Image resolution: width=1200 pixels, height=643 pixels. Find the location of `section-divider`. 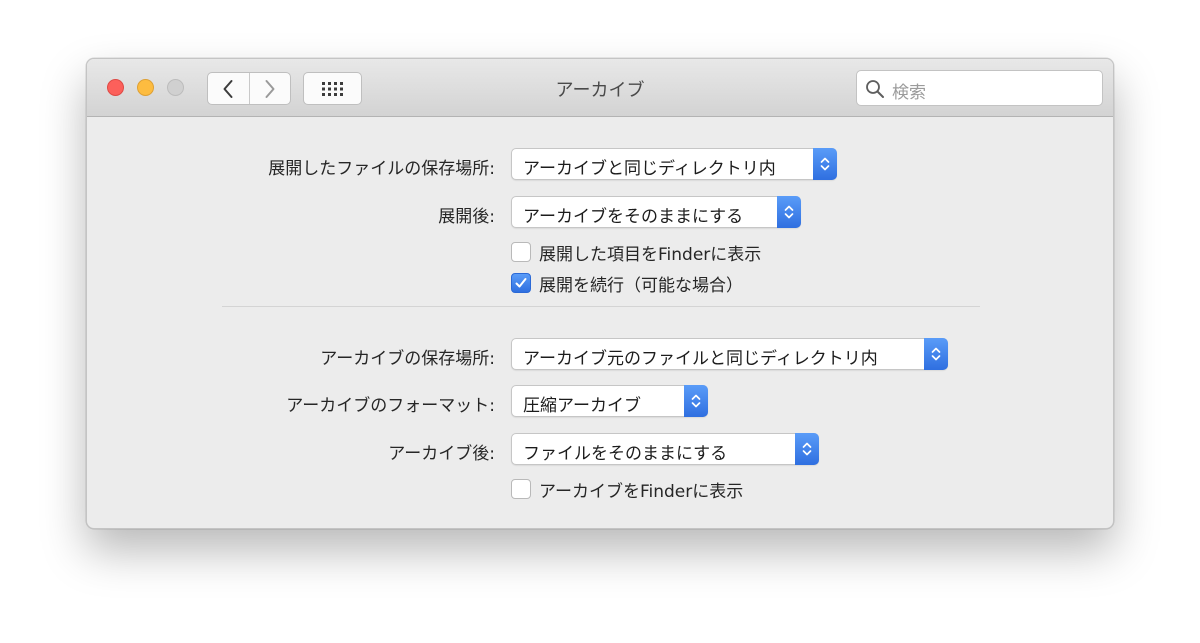

section-divider is located at coordinates (601, 306).